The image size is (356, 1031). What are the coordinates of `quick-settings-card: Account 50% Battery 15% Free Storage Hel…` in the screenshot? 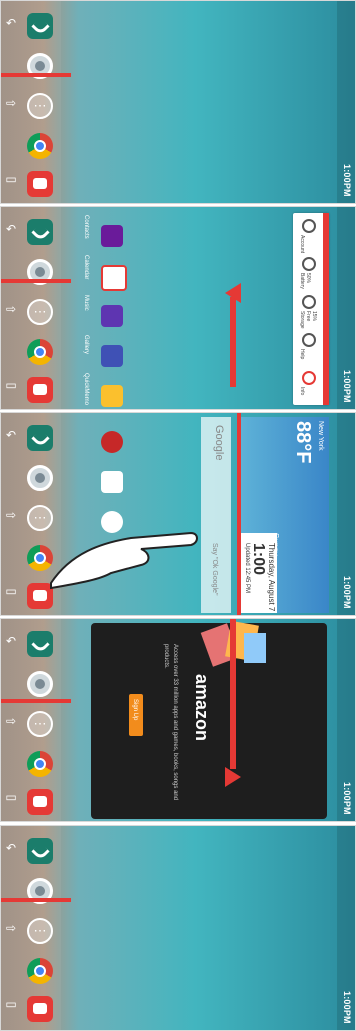 It's located at (311, 309).